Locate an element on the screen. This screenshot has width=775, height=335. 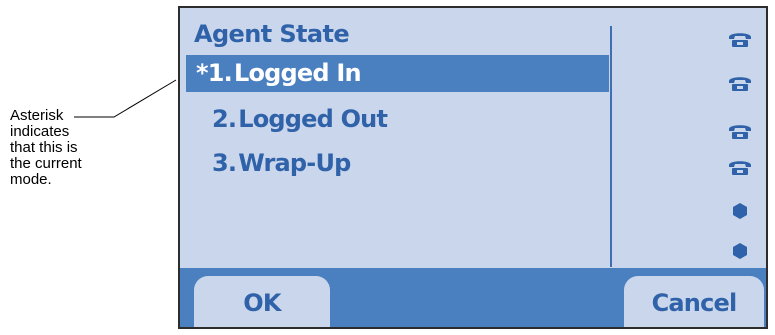
menu-item-label: Wrap-Up is located at coordinates (294, 163).